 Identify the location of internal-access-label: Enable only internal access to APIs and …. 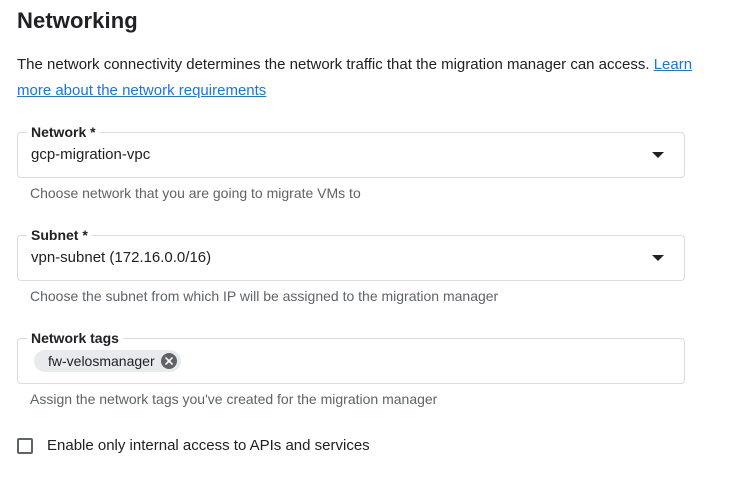
(208, 445).